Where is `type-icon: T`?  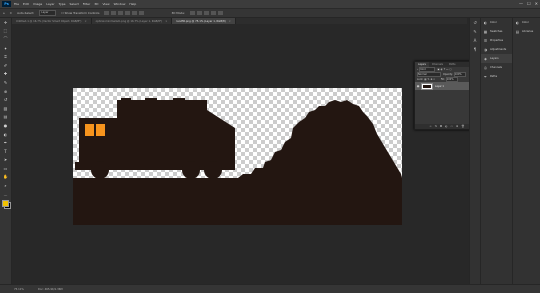 type-icon: T is located at coordinates (5, 151).